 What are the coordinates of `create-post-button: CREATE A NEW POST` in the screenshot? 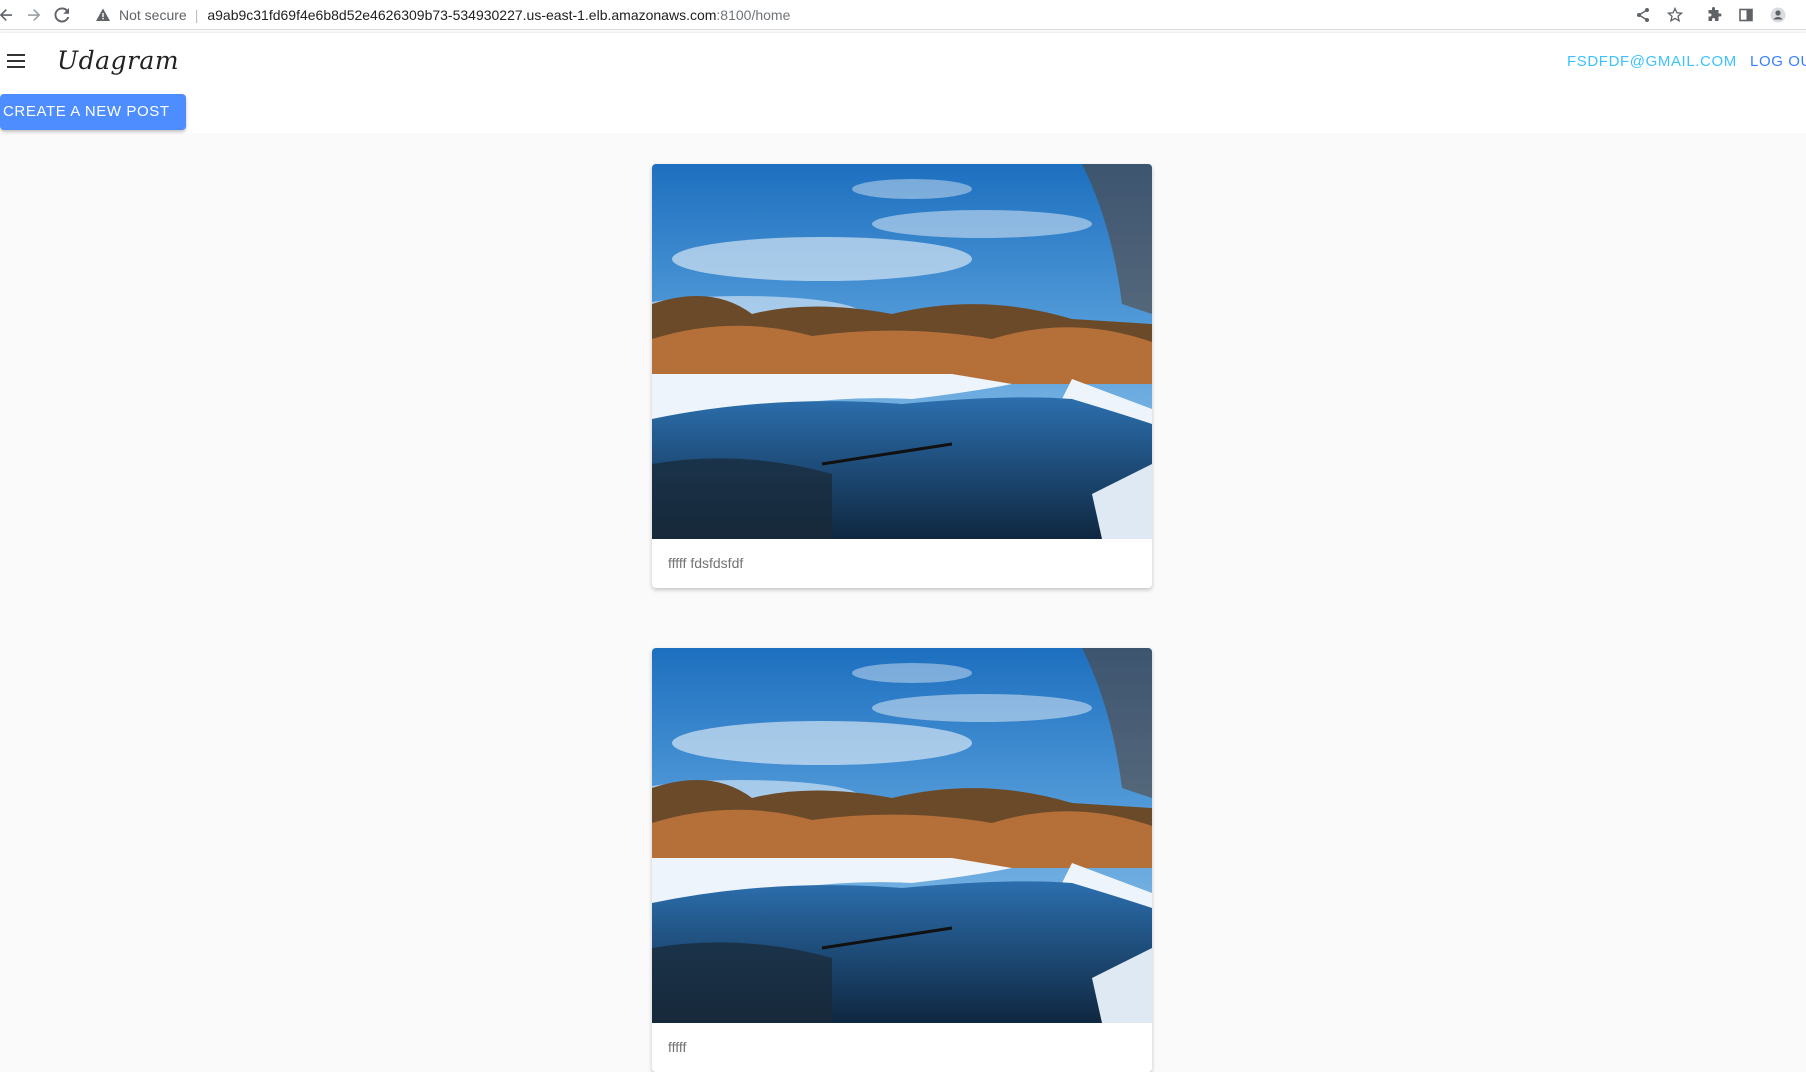 It's located at (93, 112).